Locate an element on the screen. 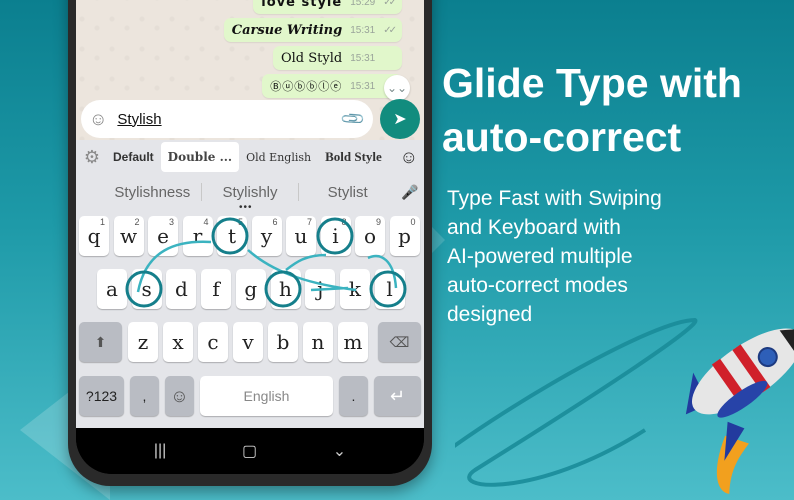 The height and width of the screenshot is (500, 794). key-m: m is located at coordinates (353, 342).